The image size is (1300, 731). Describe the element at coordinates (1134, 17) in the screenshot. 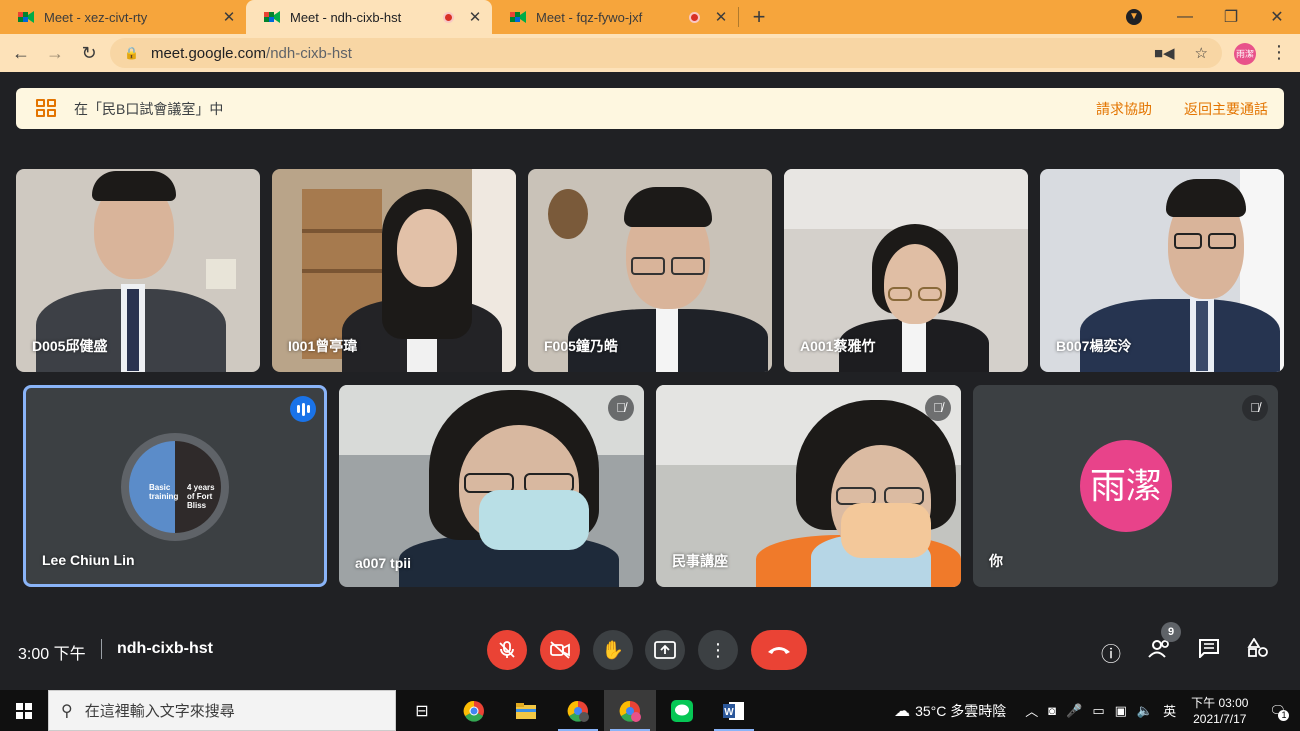

I see `browser-profile-icon: ▼` at that location.